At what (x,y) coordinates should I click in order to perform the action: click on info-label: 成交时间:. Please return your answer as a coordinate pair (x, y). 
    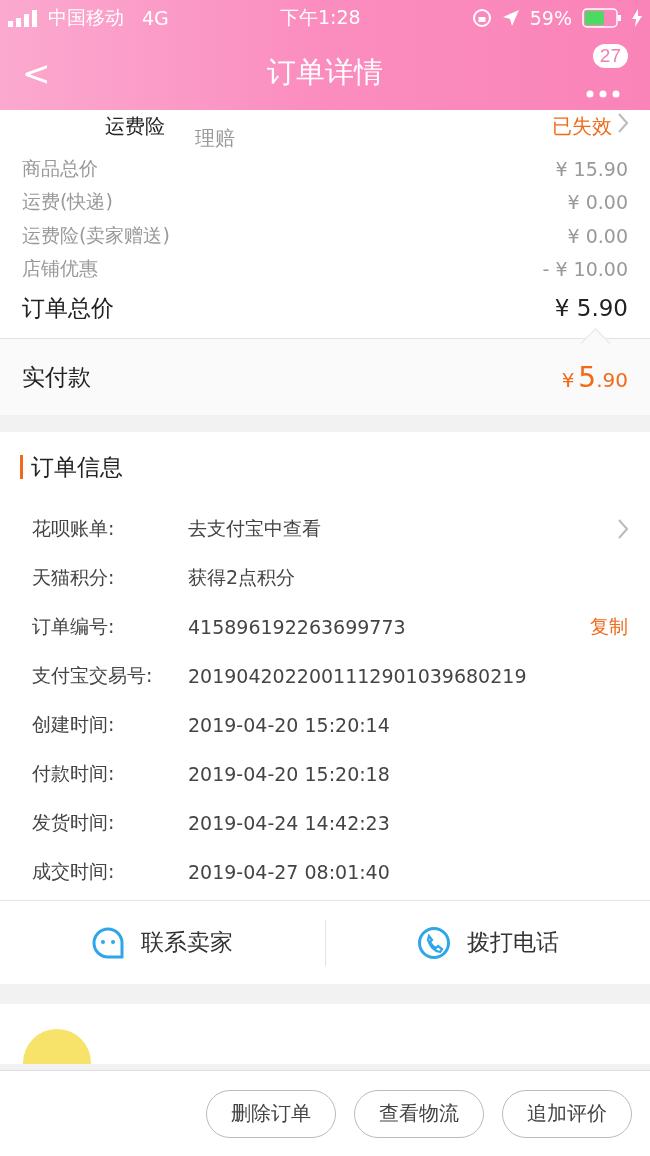
    Looking at the image, I should click on (74, 871).